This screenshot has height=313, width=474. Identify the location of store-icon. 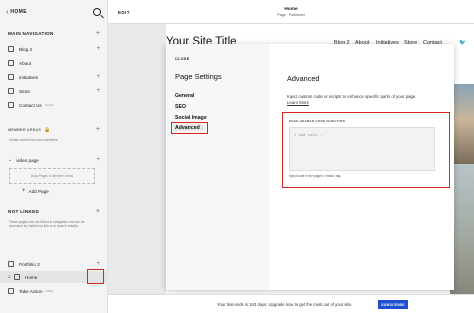
(11, 91).